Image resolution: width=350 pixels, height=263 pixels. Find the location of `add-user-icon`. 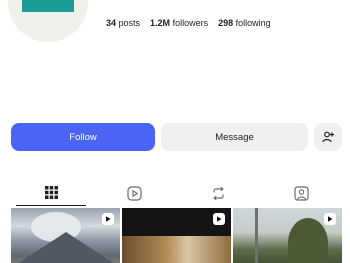

add-user-icon is located at coordinates (328, 137).